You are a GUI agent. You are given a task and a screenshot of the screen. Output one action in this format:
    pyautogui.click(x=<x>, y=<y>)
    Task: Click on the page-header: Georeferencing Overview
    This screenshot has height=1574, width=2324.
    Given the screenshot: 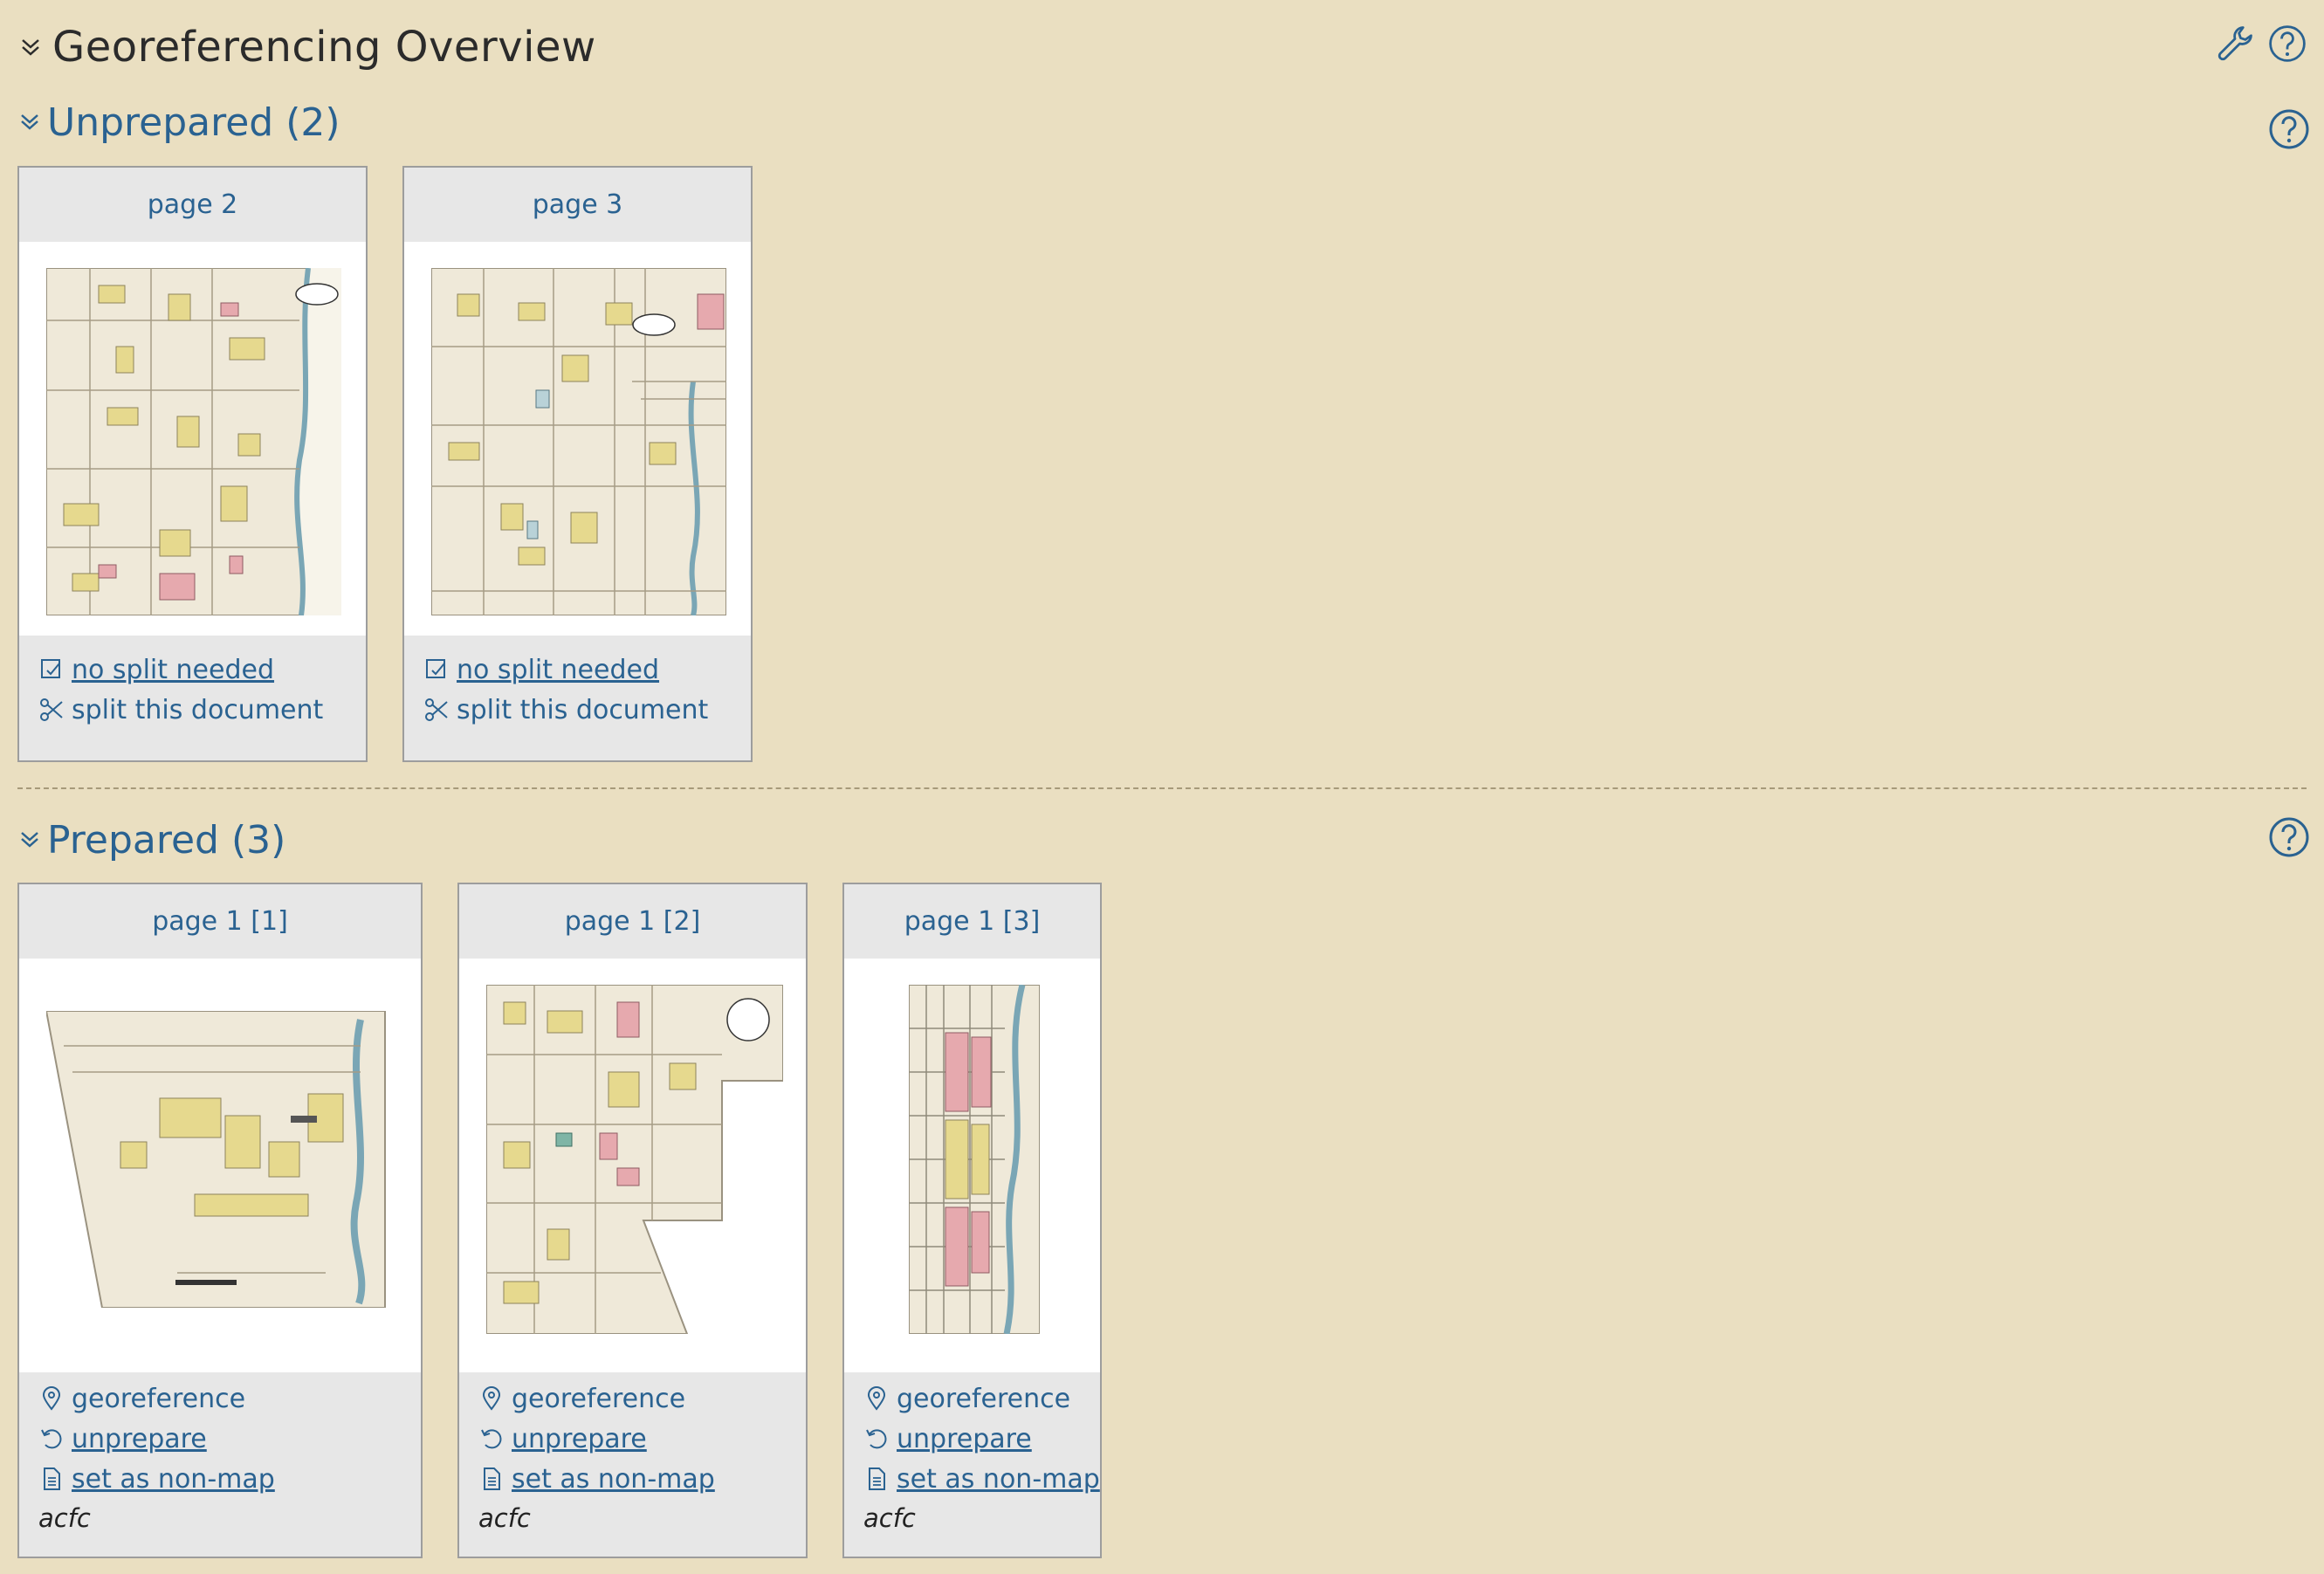 What is the action you would take?
    pyautogui.click(x=306, y=47)
    